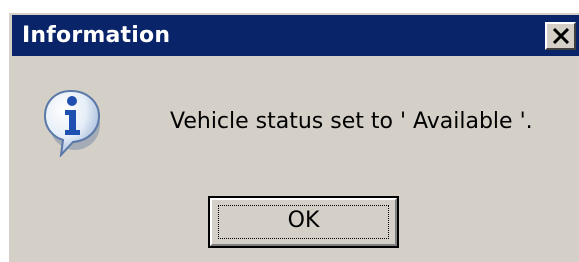 The width and height of the screenshot is (579, 262). What do you see at coordinates (96, 35) in the screenshot?
I see `dialog-title: Information` at bounding box center [96, 35].